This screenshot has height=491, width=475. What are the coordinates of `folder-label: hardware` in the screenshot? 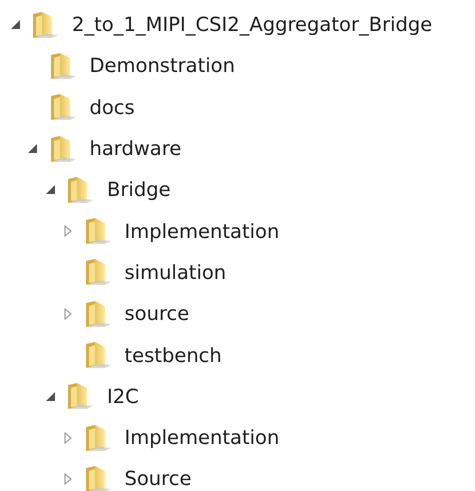 It's located at (136, 148).